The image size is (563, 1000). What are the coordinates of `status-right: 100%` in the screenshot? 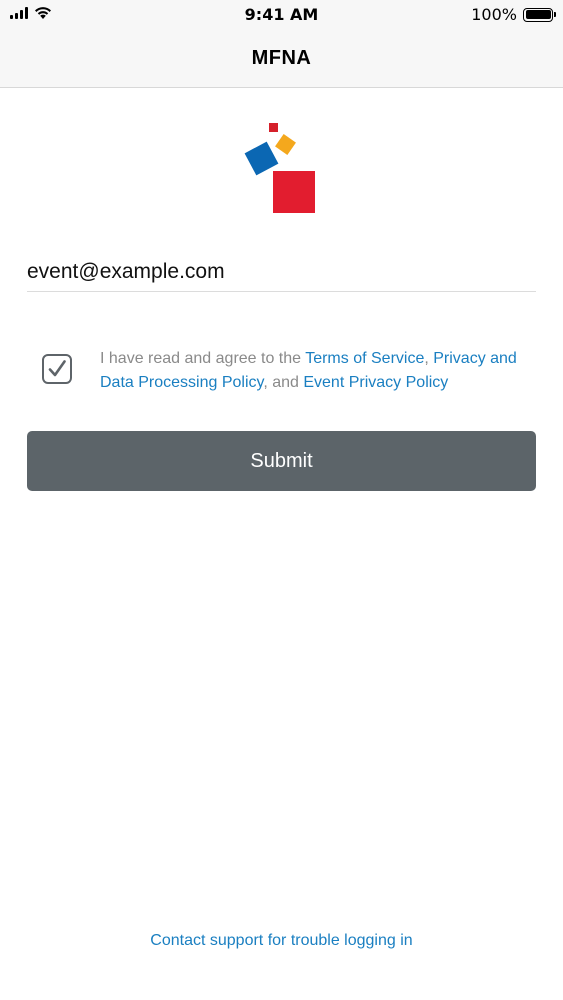 It's located at (513, 14).